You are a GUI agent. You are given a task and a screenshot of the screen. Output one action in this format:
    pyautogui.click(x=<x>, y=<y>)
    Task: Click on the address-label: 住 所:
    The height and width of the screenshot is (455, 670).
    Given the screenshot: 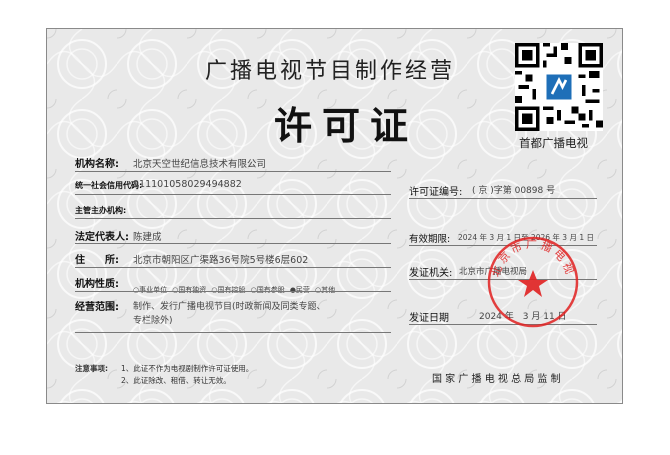 What is the action you would take?
    pyautogui.click(x=97, y=260)
    